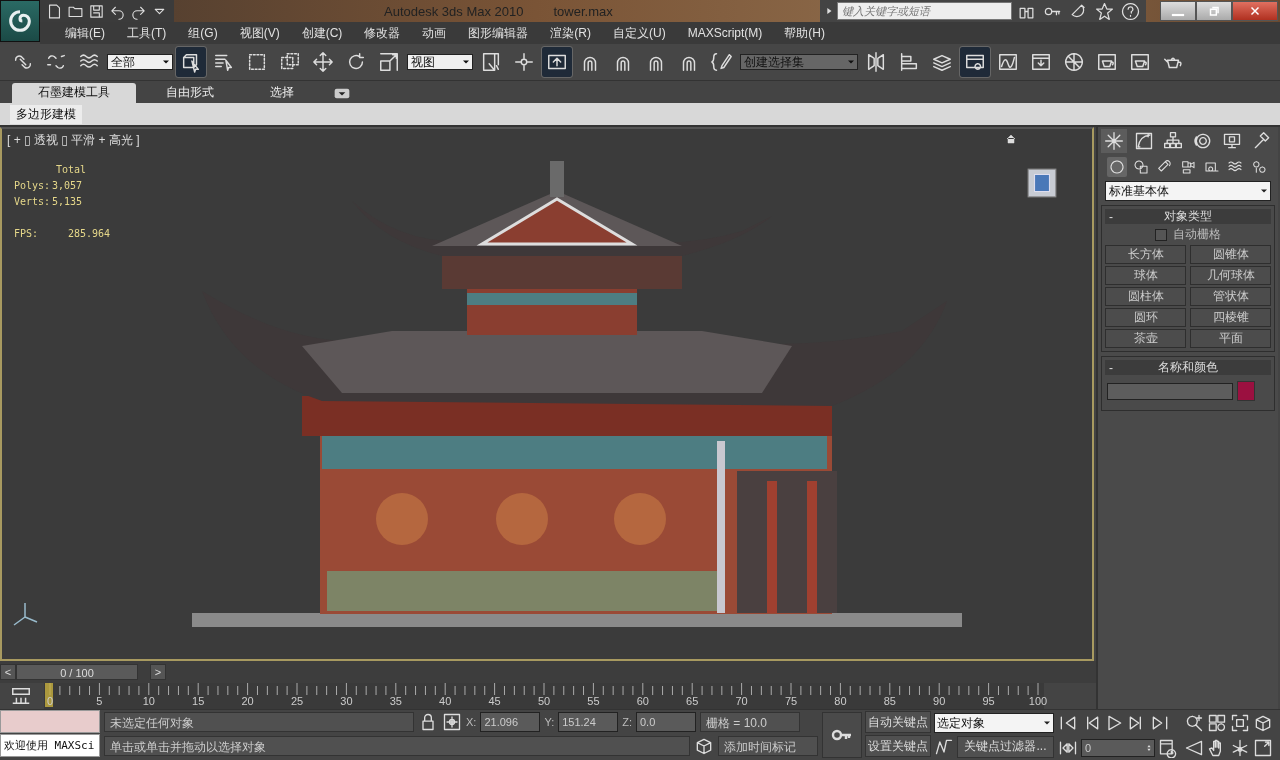 The height and width of the screenshot is (760, 1280). What do you see at coordinates (1230, 254) in the screenshot?
I see `object-type-button: 圆锥体` at bounding box center [1230, 254].